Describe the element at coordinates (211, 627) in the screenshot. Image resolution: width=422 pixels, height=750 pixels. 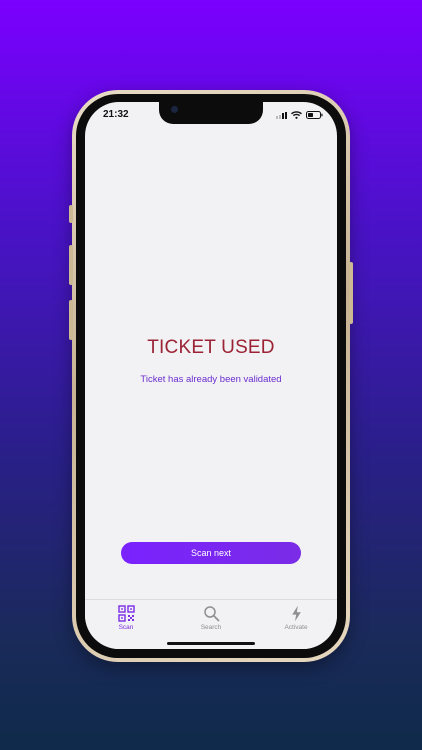
I see `tab-search-label: Search` at that location.